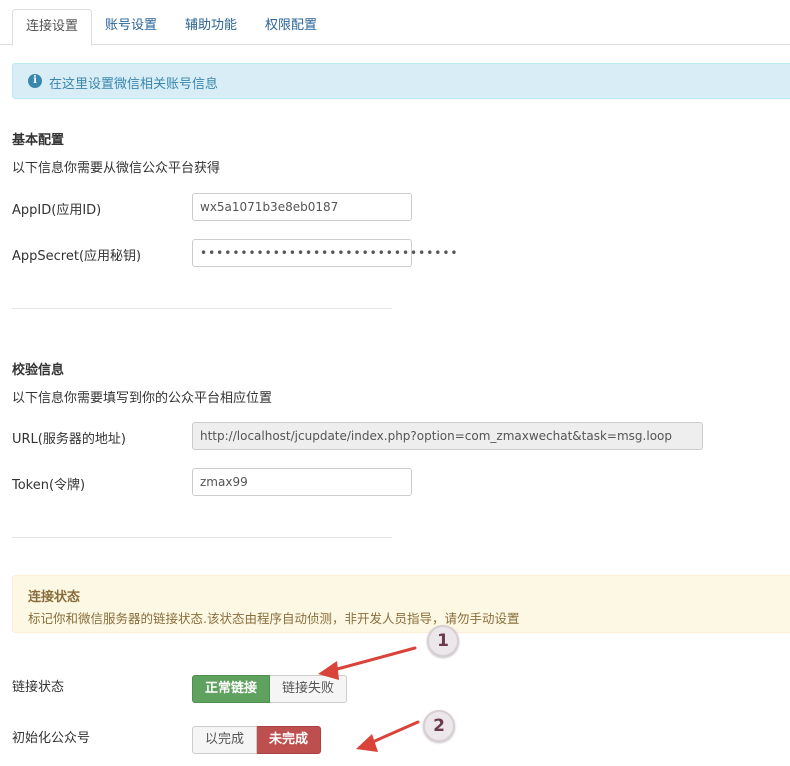  I want to click on annotation-badge-2: 2, so click(439, 726).